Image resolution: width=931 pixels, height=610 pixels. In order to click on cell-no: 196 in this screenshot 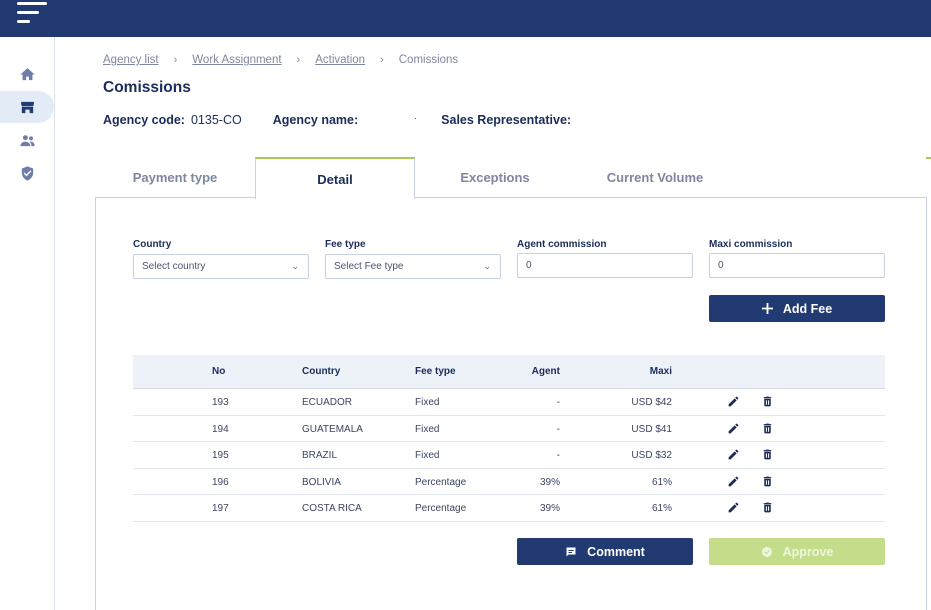, I will do `click(220, 482)`.